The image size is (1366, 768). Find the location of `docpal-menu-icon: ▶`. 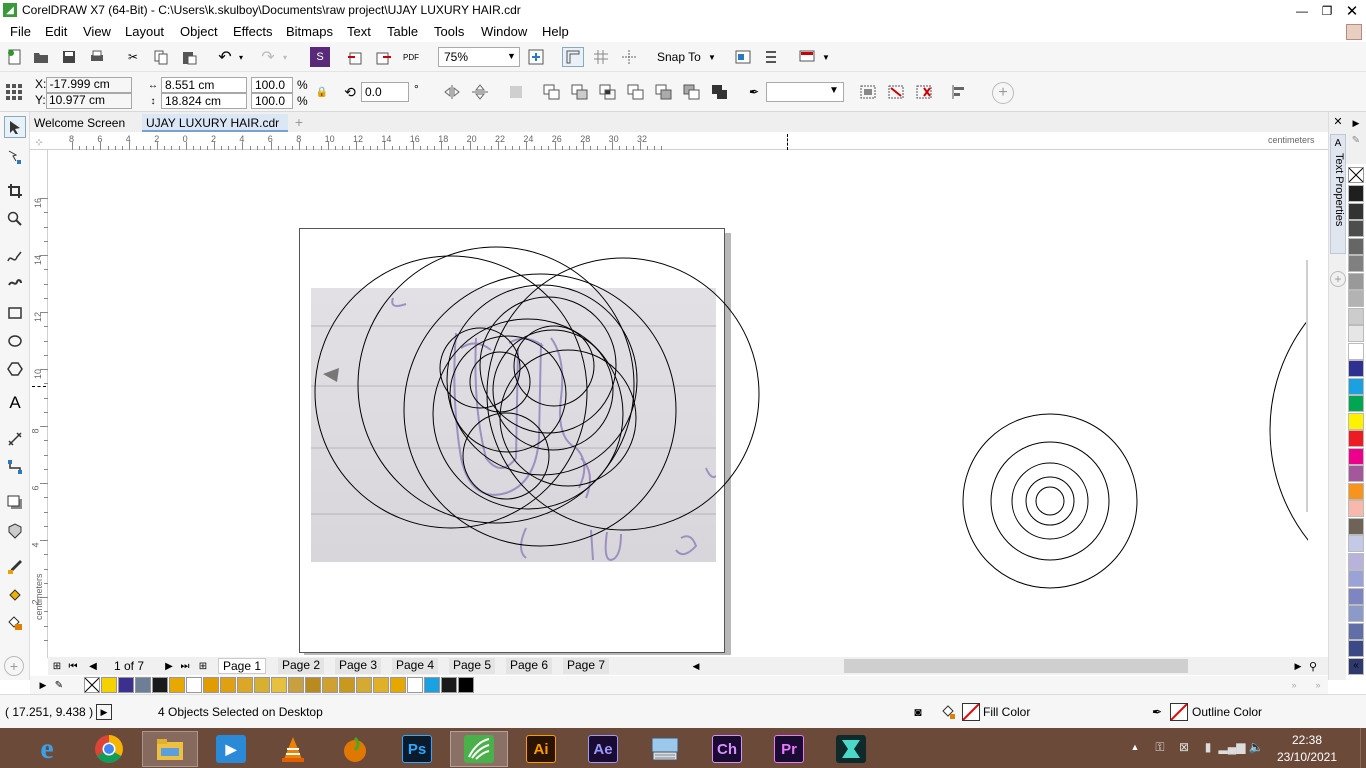

docpal-menu-icon: ▶ is located at coordinates (43, 685).